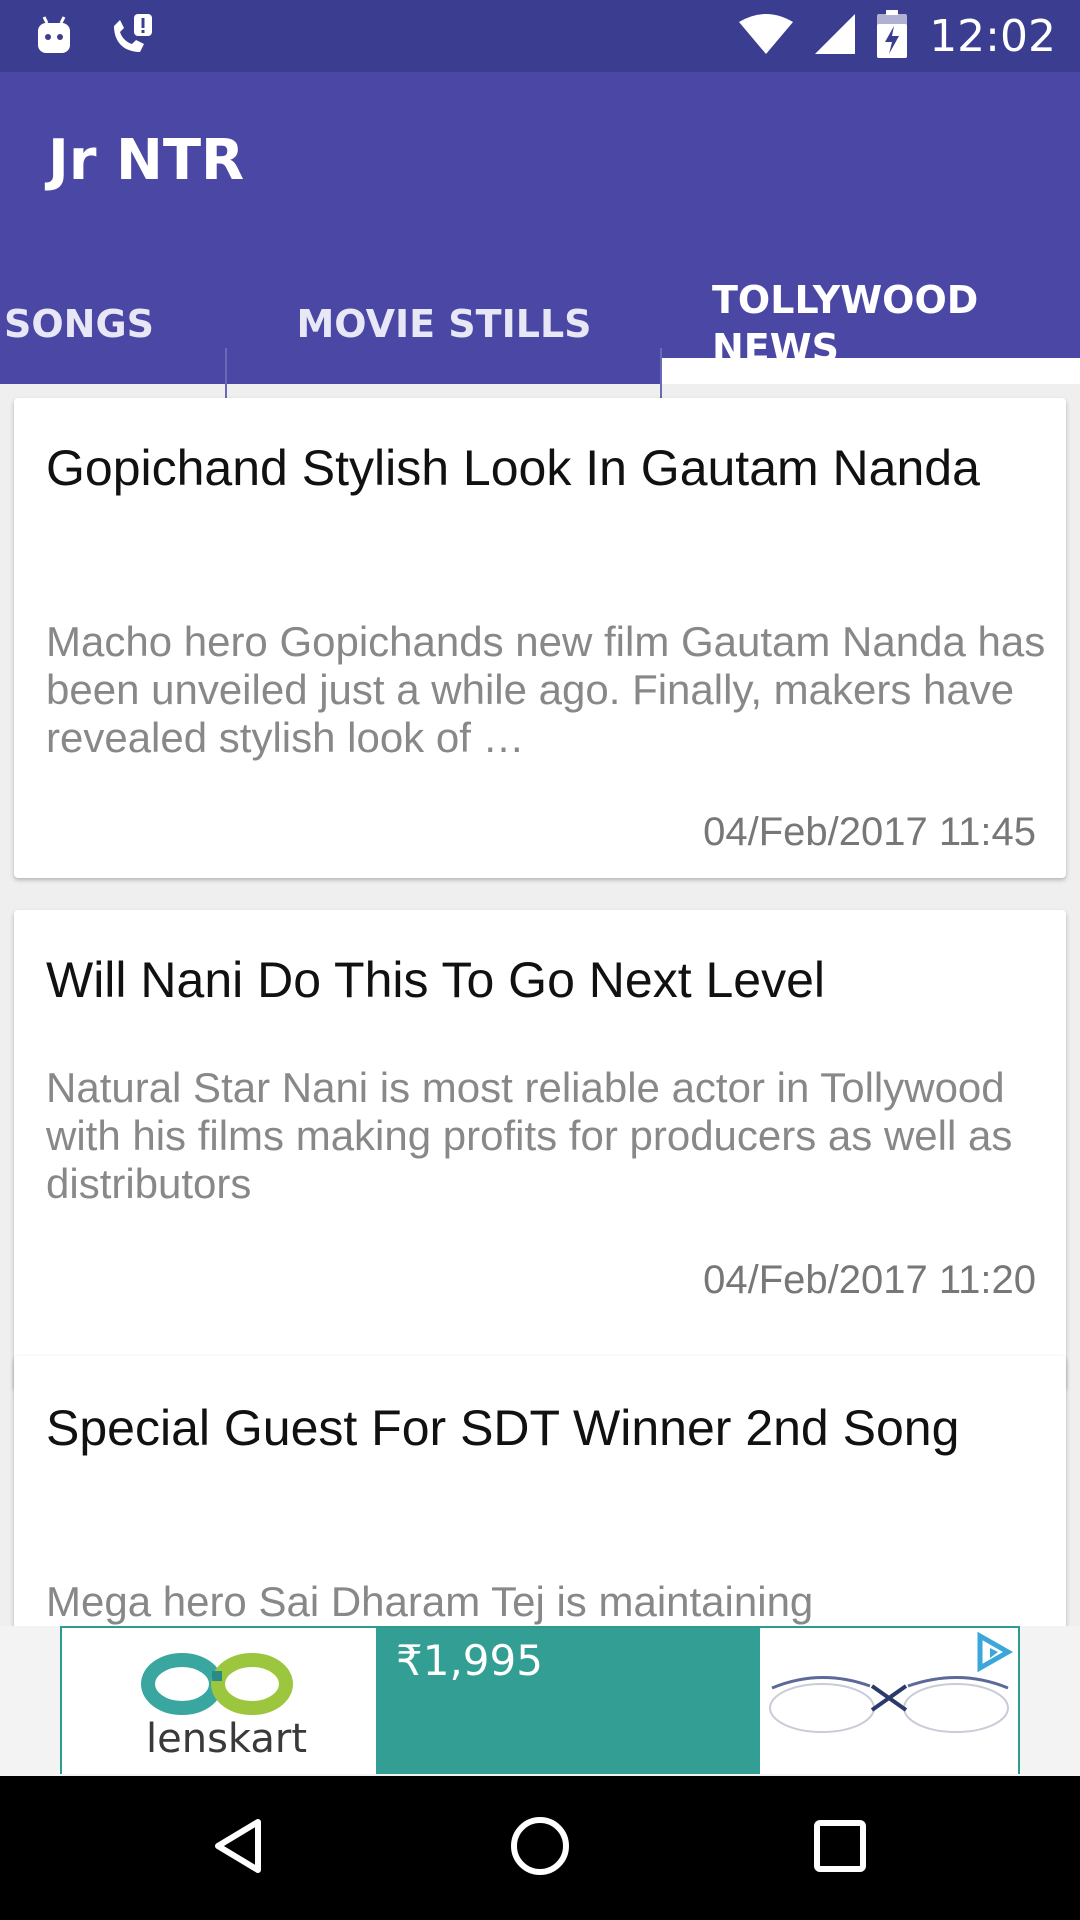  Describe the element at coordinates (436, 980) in the screenshot. I see `news-title: Will Nani Do This To Go Next Level` at that location.